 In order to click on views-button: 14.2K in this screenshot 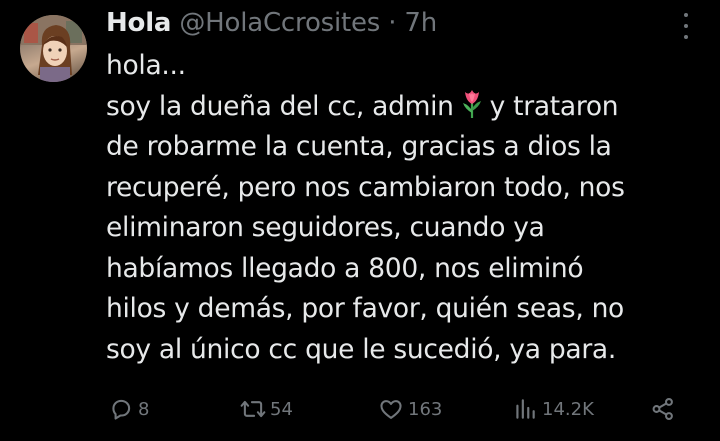, I will do `click(553, 409)`.